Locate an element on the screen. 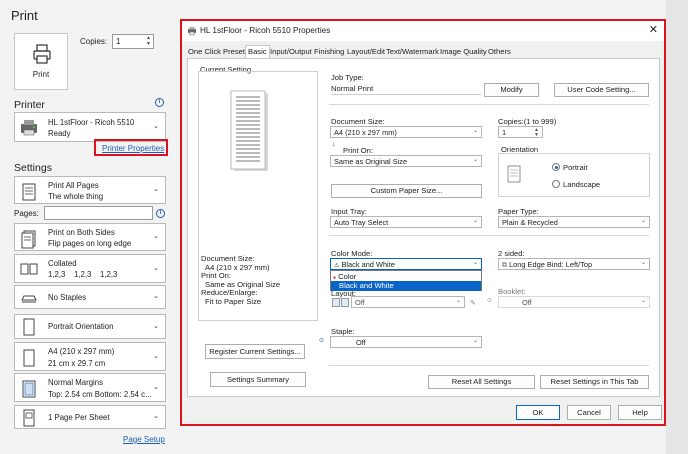  print-range-select: Print All Pages The whole thing ⌄ is located at coordinates (90, 190).